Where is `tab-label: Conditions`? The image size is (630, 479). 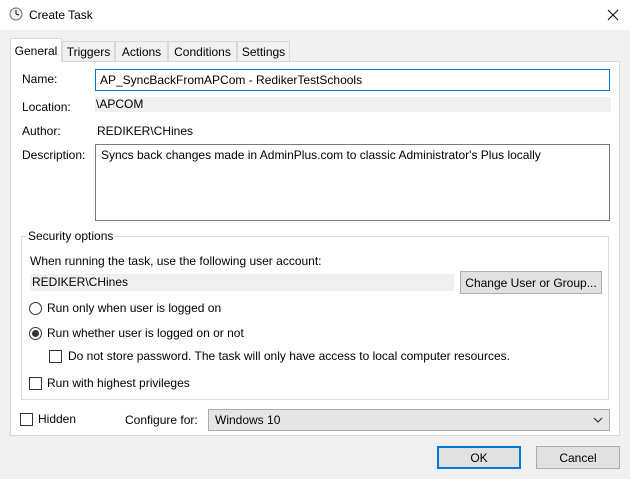 tab-label: Conditions is located at coordinates (202, 51).